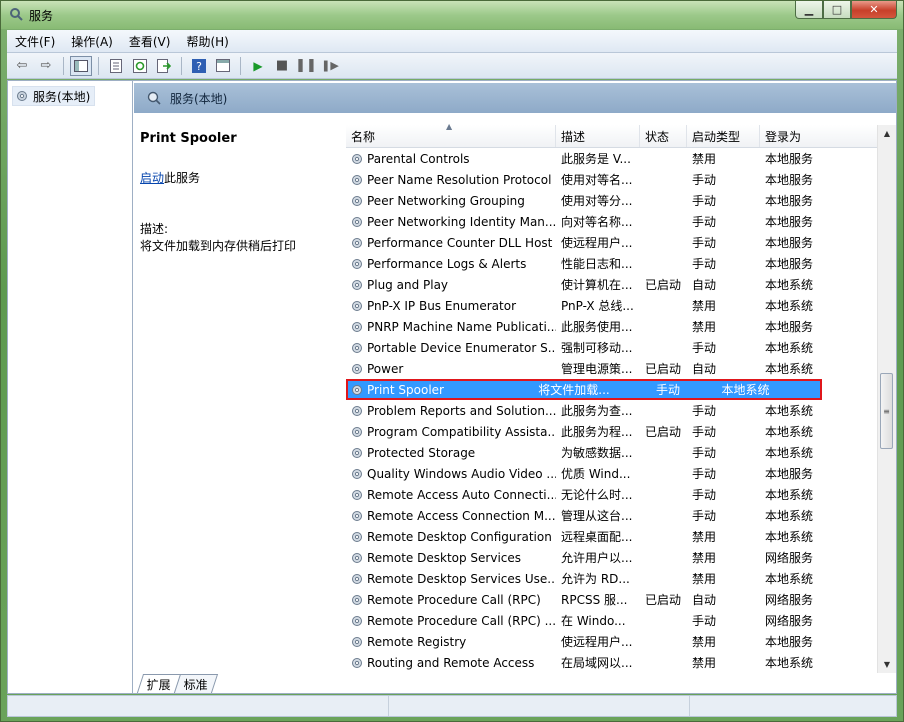 This screenshot has width=904, height=722. I want to click on back-button: ⇦, so click(22, 66).